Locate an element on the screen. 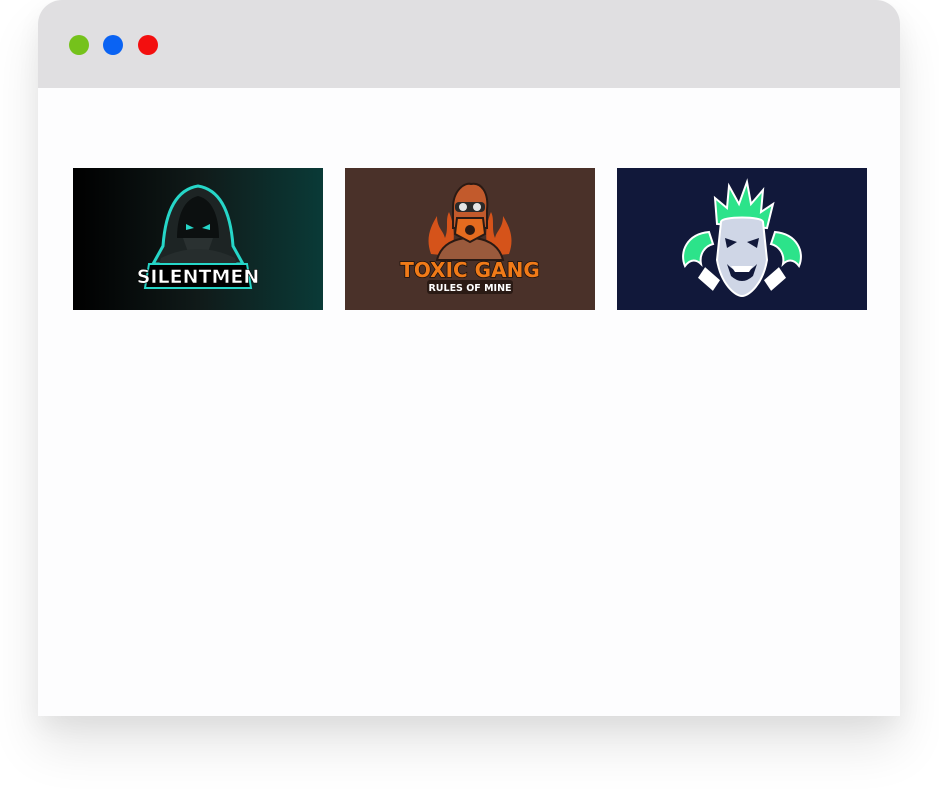 The height and width of the screenshot is (796, 939). toxic-gang-title: TOXIC GANG is located at coordinates (469, 270).